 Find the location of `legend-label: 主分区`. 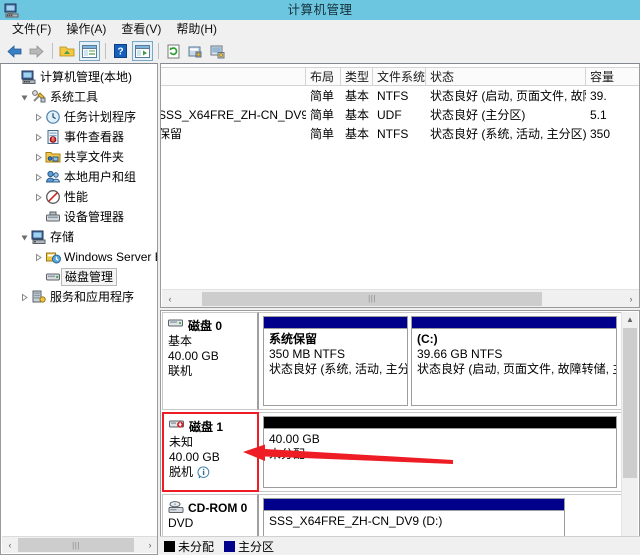

legend-label: 主分区 is located at coordinates (256, 546).